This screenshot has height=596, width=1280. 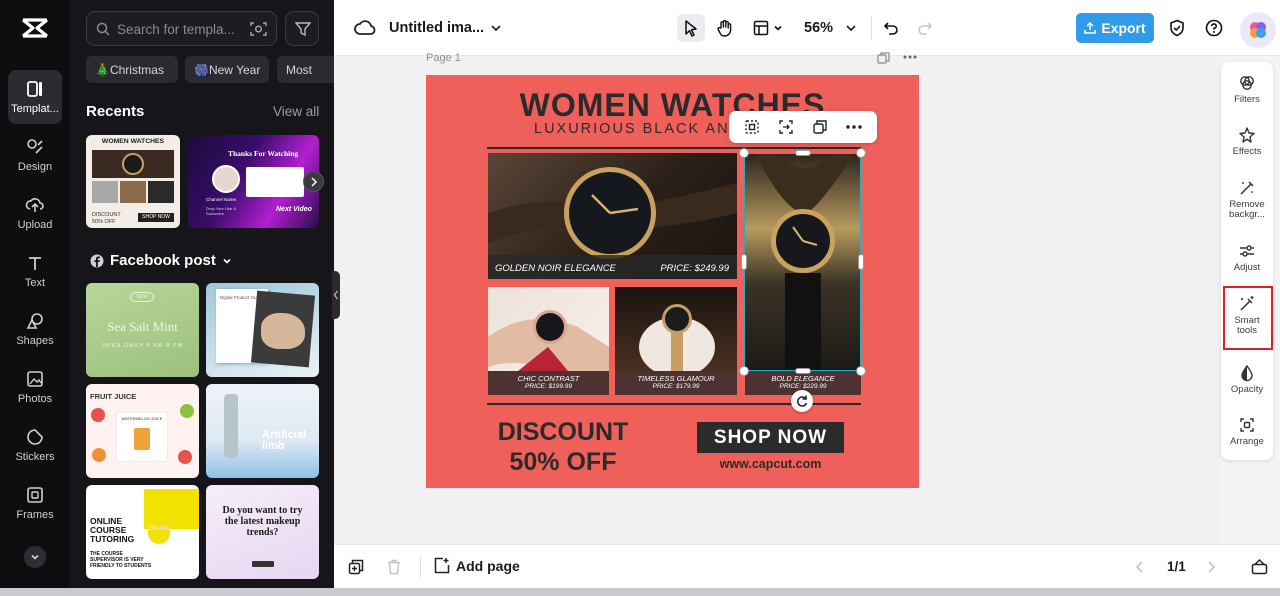 I want to click on frames-icon, so click(x=35, y=495).